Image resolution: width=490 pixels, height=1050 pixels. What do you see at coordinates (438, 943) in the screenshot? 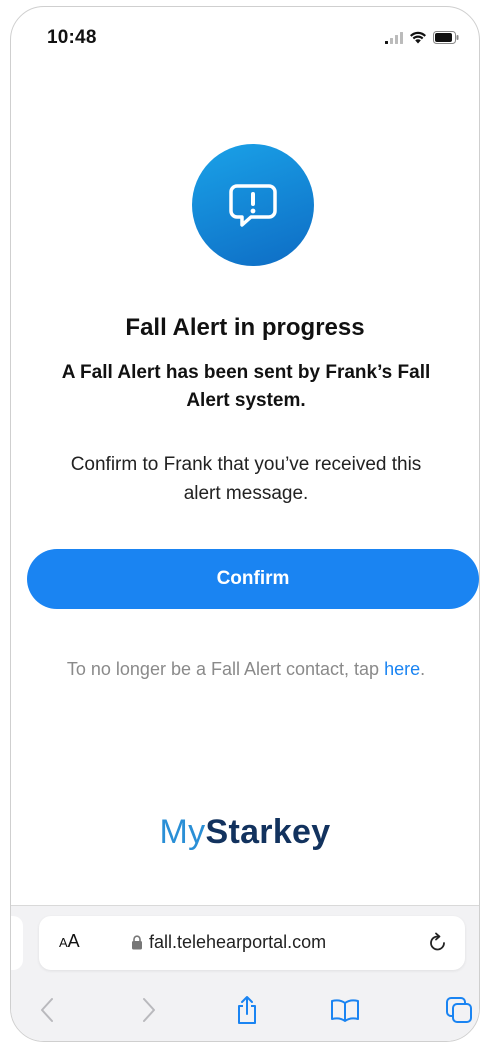
I see `reload-icon` at bounding box center [438, 943].